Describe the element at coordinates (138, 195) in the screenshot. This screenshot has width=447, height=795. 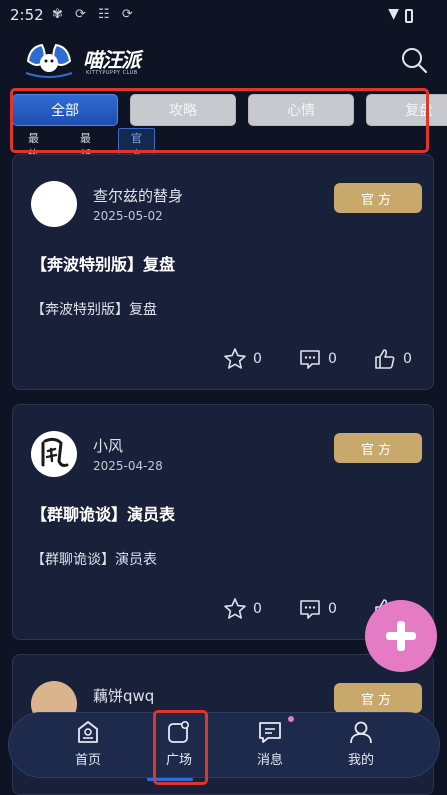
I see `post-author: 查尔兹的替身` at that location.